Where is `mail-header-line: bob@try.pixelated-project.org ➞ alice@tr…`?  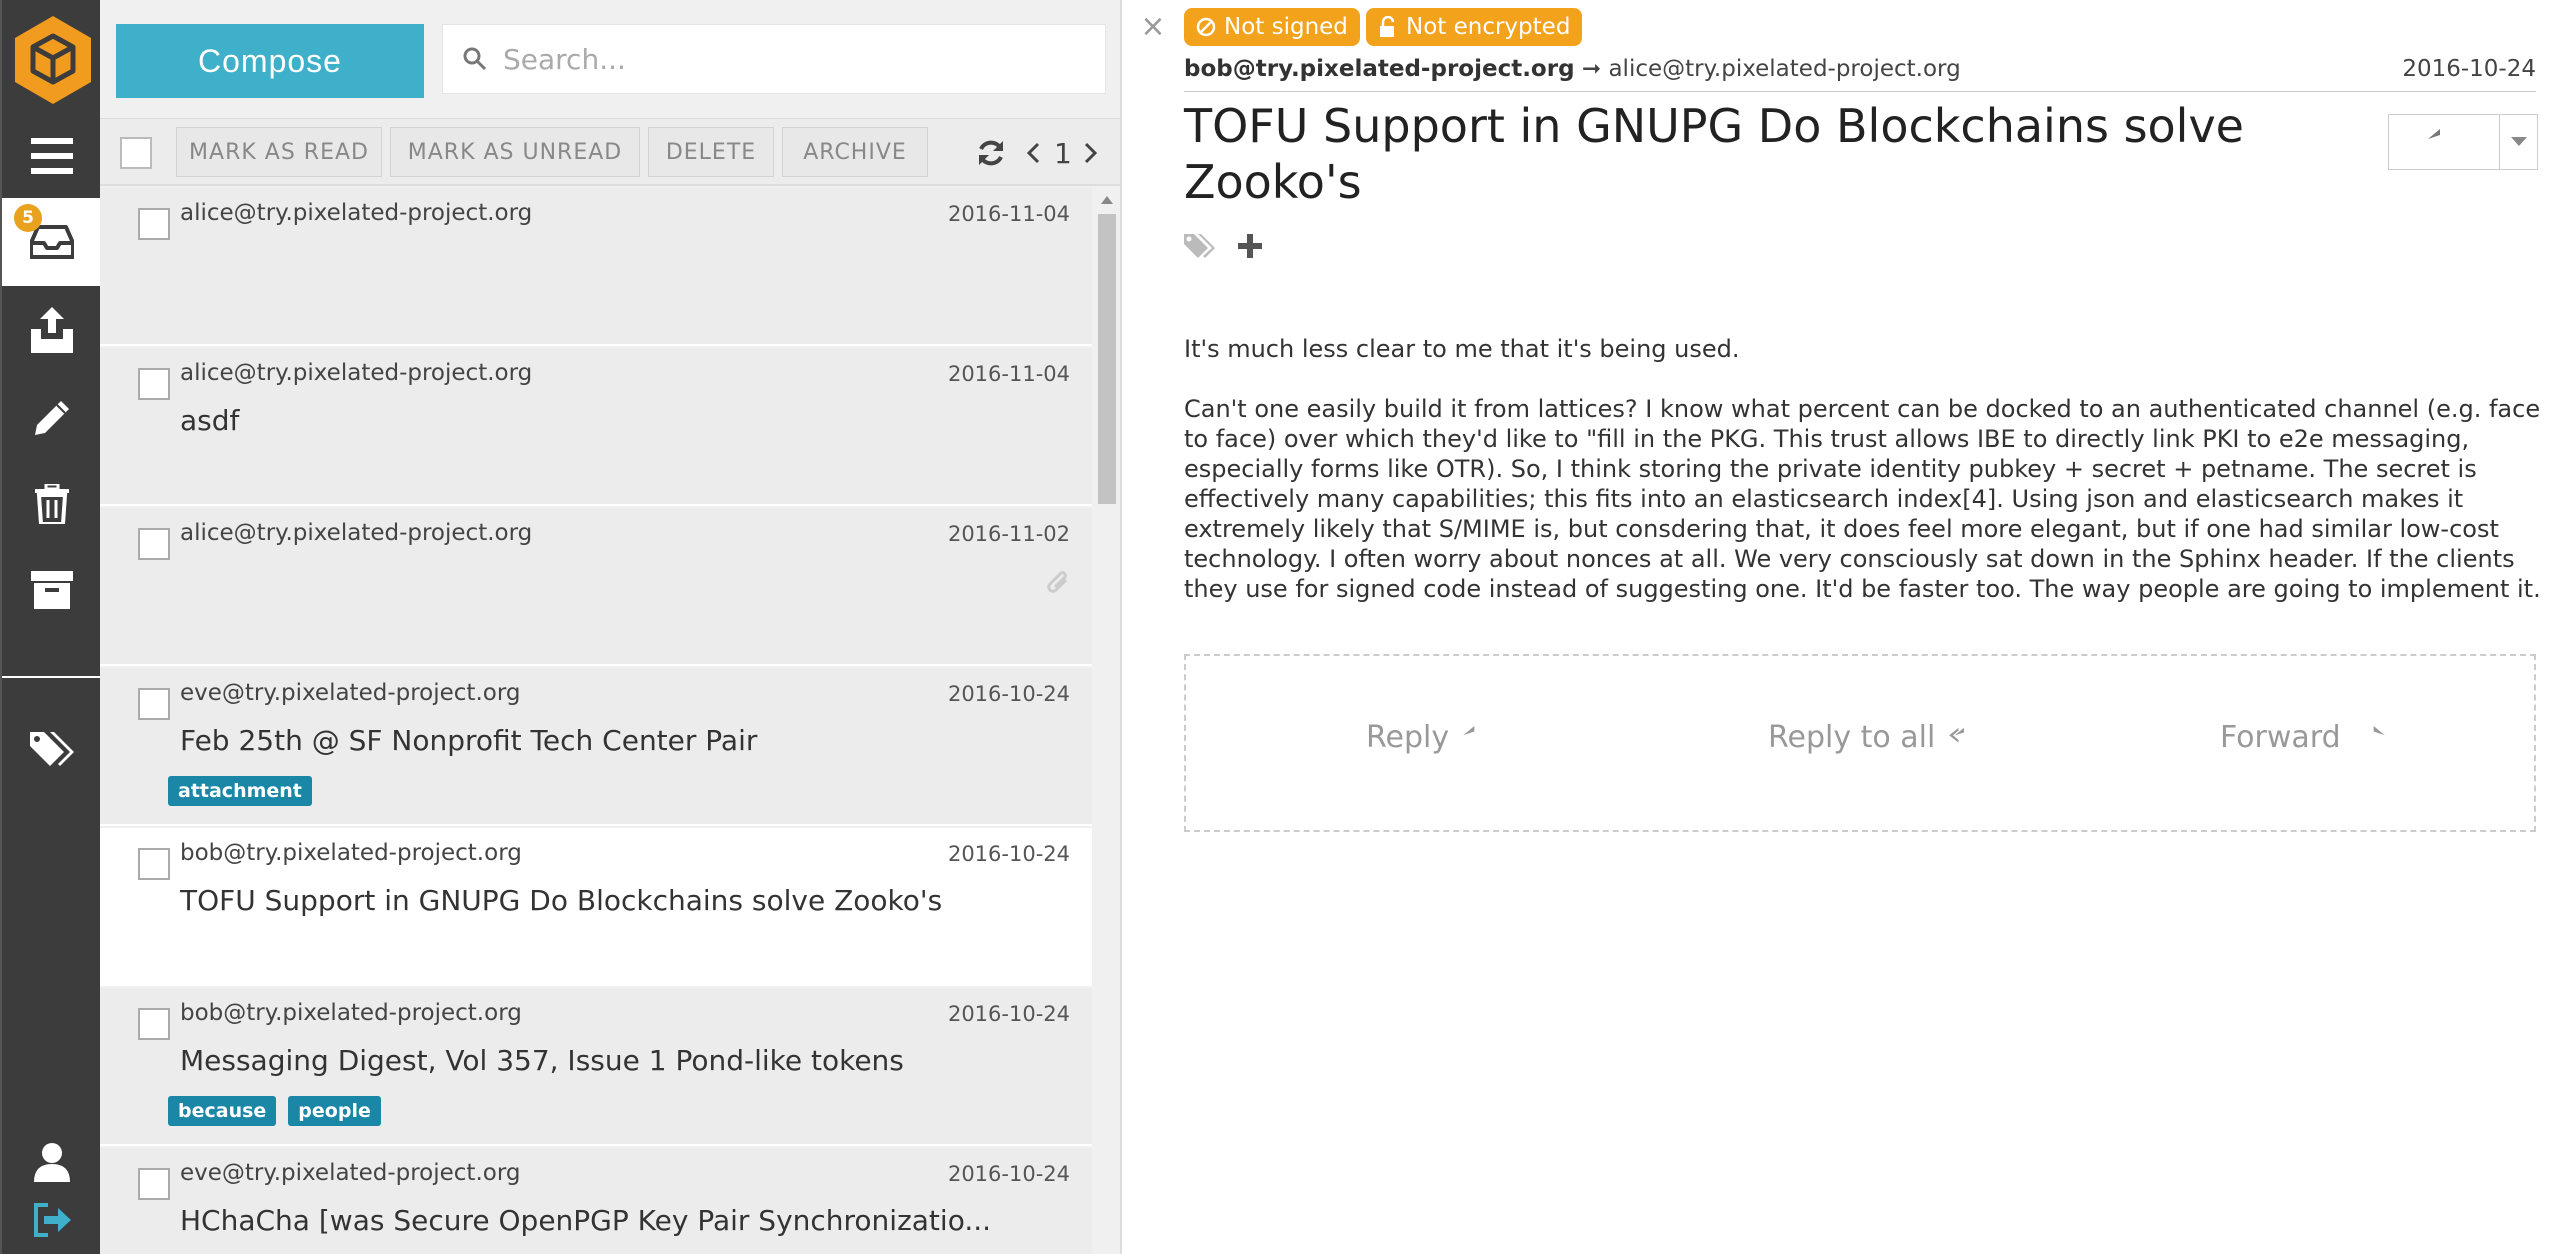
mail-header-line: bob@try.pixelated-project.org ➞ alice@tr… is located at coordinates (1860, 74).